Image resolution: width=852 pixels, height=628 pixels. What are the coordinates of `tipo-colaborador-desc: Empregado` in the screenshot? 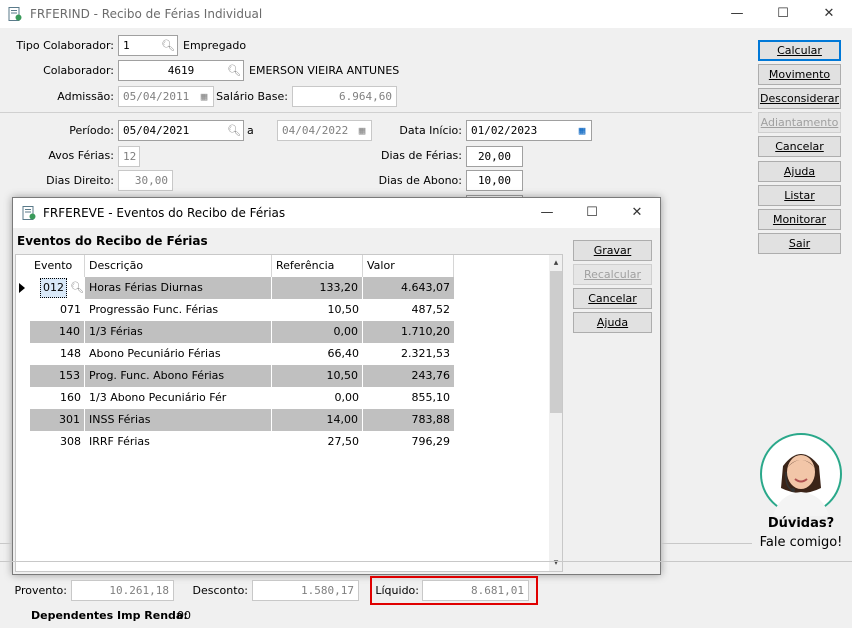 It's located at (215, 45).